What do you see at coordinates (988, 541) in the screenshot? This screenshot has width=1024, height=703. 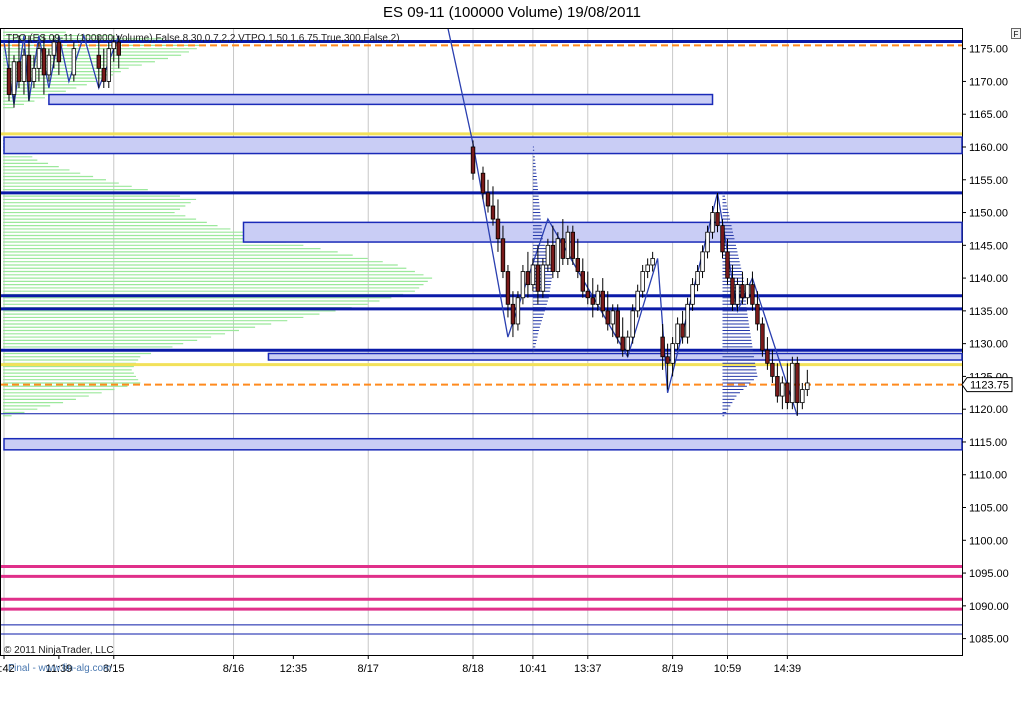 I see `price-tick-label: 1100.00` at bounding box center [988, 541].